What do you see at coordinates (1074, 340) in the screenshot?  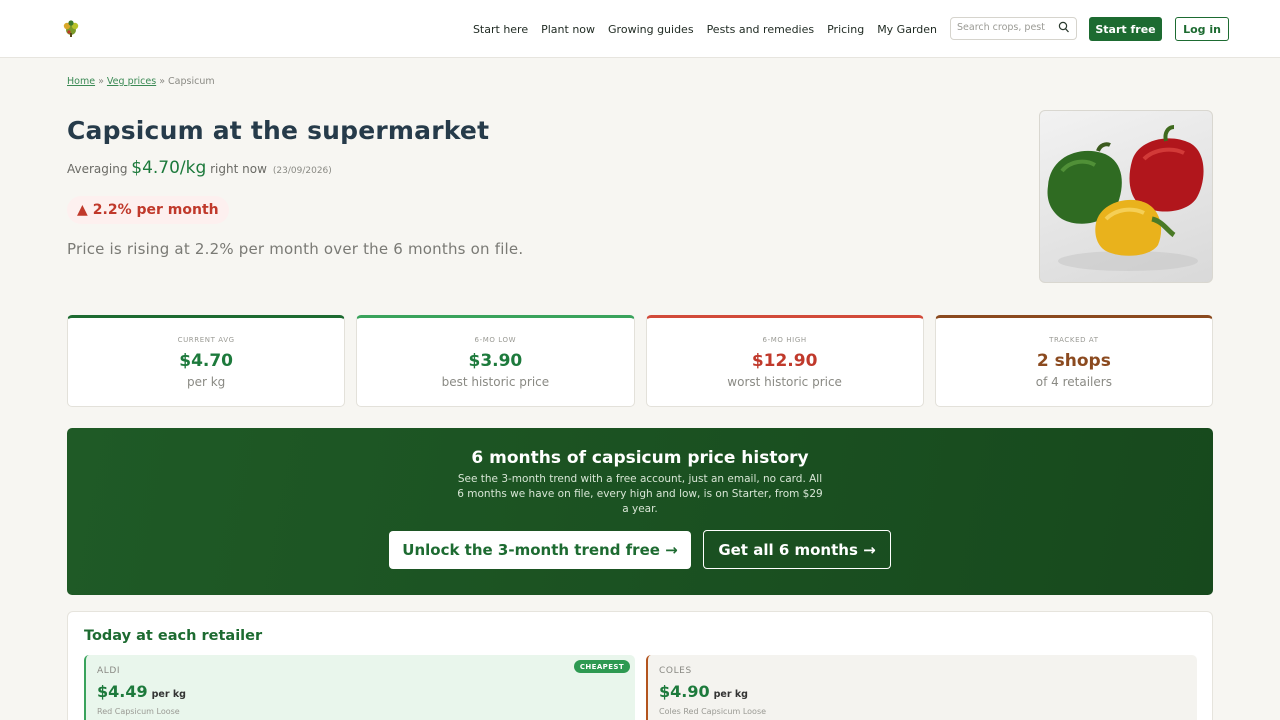 I see `stat-label: TRACKED AT` at bounding box center [1074, 340].